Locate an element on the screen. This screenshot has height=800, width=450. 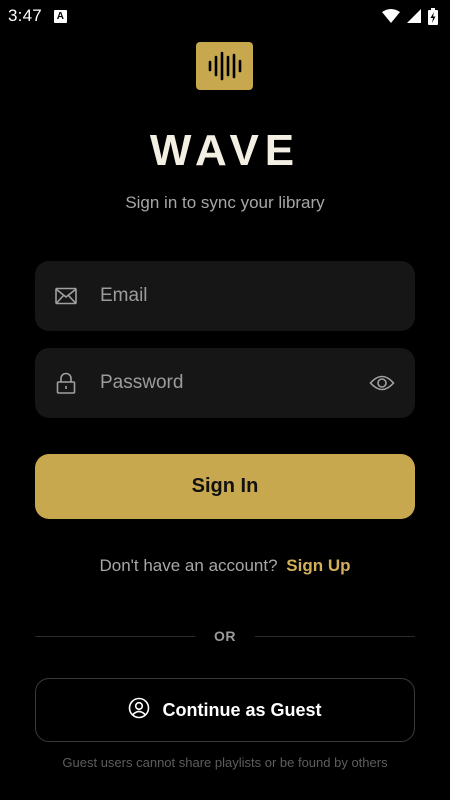
password-field is located at coordinates (225, 383).